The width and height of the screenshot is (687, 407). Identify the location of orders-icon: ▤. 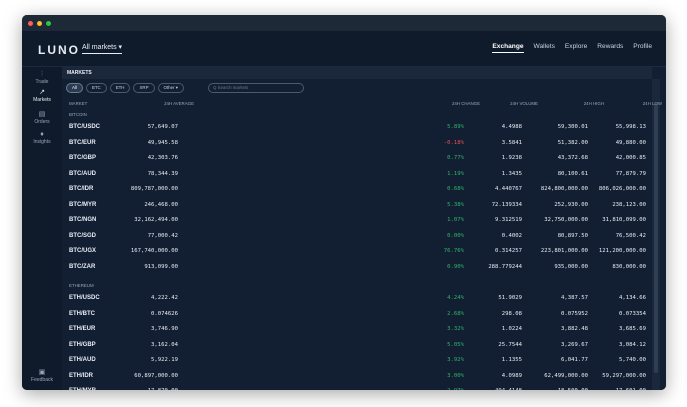
(42, 114).